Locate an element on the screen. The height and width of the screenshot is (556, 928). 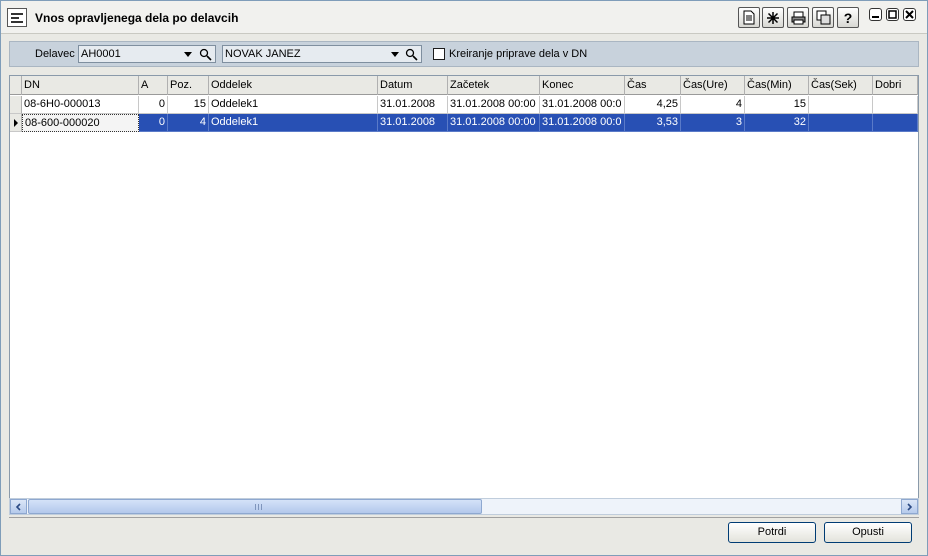
new-document-button is located at coordinates (749, 17).